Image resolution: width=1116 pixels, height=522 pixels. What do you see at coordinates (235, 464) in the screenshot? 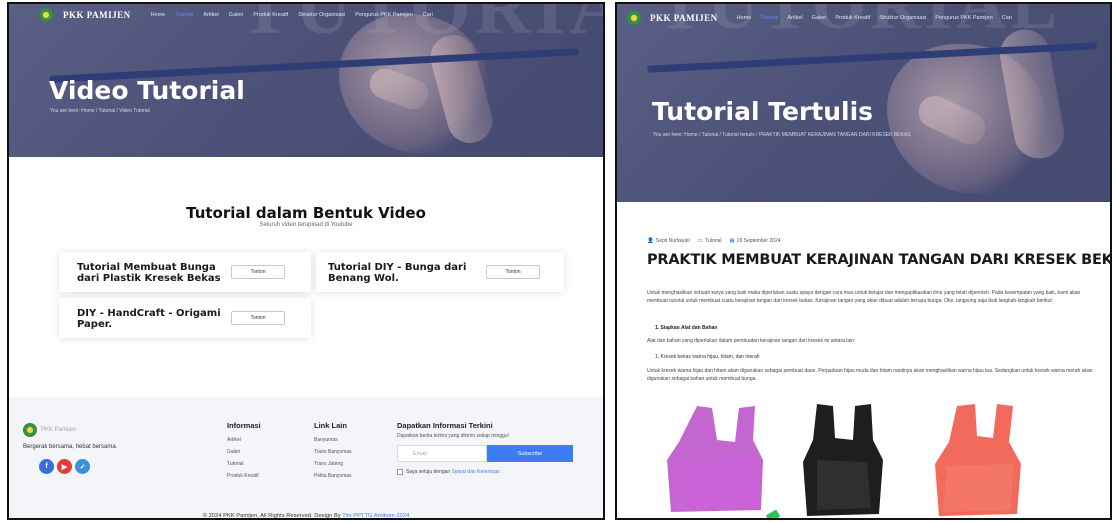
I see `footer-link-tutorial: Tutorial` at bounding box center [235, 464].